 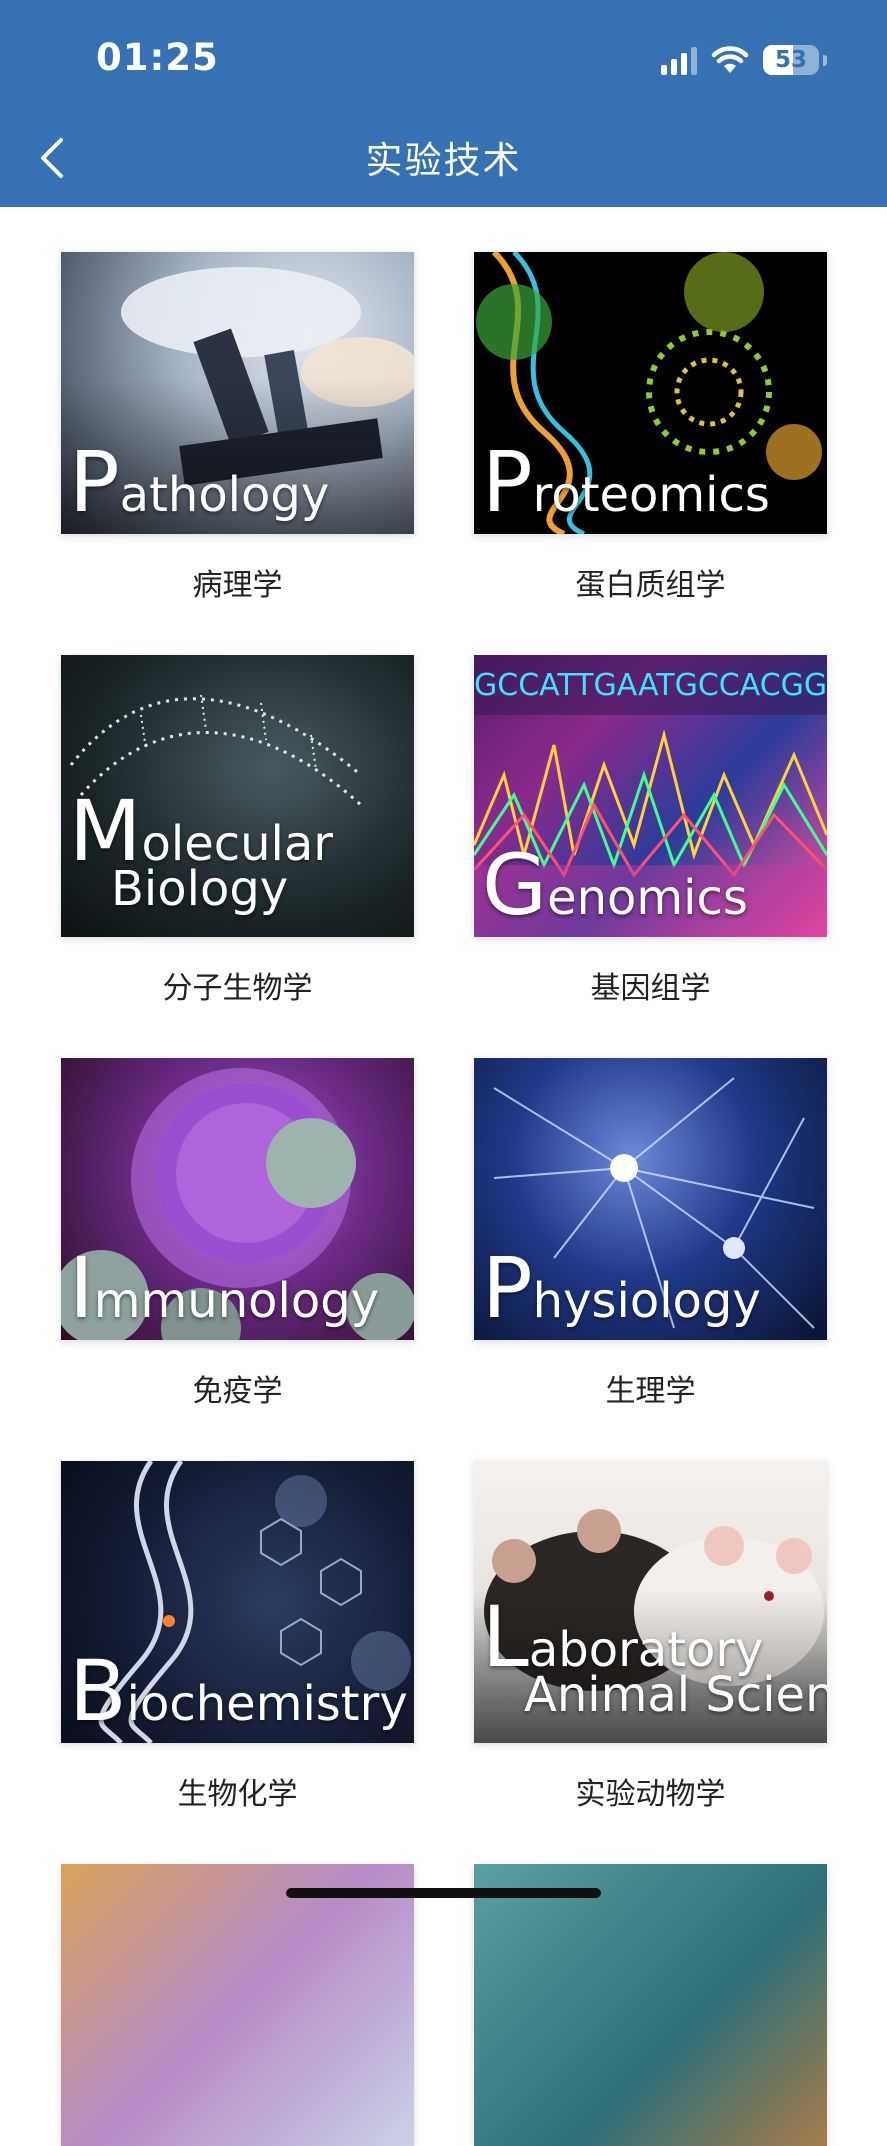 I want to click on card-thumbnail: Pathology, so click(x=237, y=393).